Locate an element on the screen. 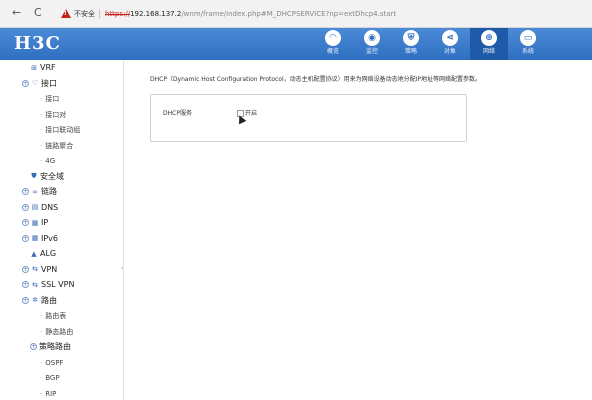 The width and height of the screenshot is (592, 400). insecure-label: 不安全 is located at coordinates (84, 14).